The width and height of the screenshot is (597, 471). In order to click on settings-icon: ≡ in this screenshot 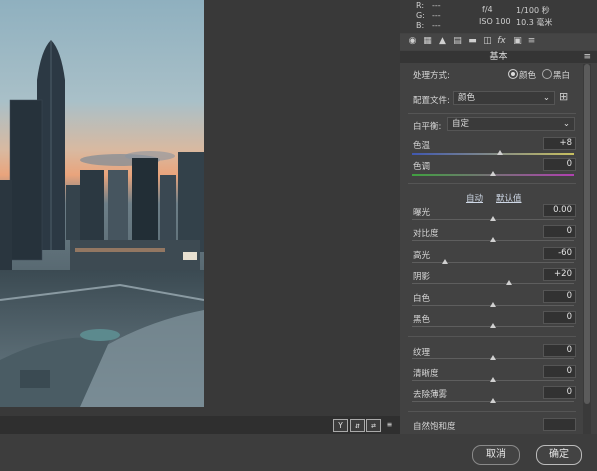, I will do `click(389, 424)`.